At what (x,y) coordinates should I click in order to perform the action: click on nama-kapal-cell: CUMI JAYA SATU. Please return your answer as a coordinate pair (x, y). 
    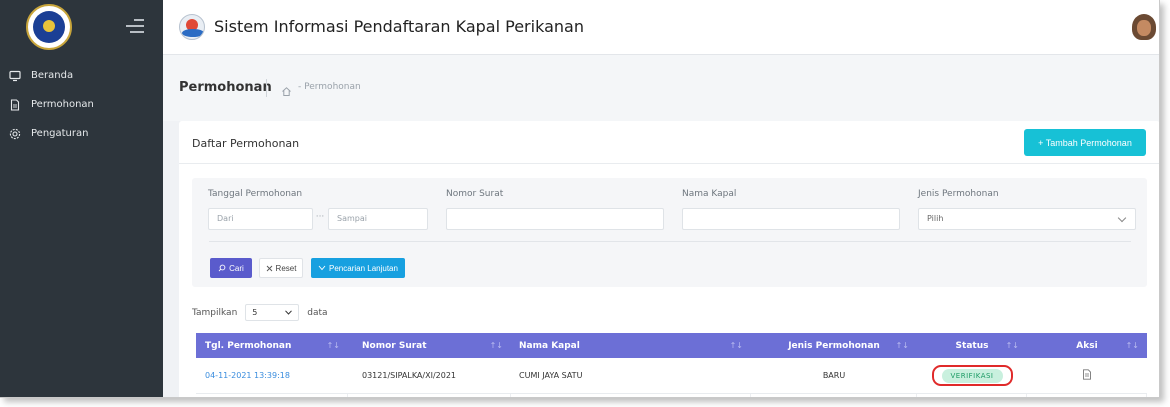
    Looking at the image, I should click on (551, 375).